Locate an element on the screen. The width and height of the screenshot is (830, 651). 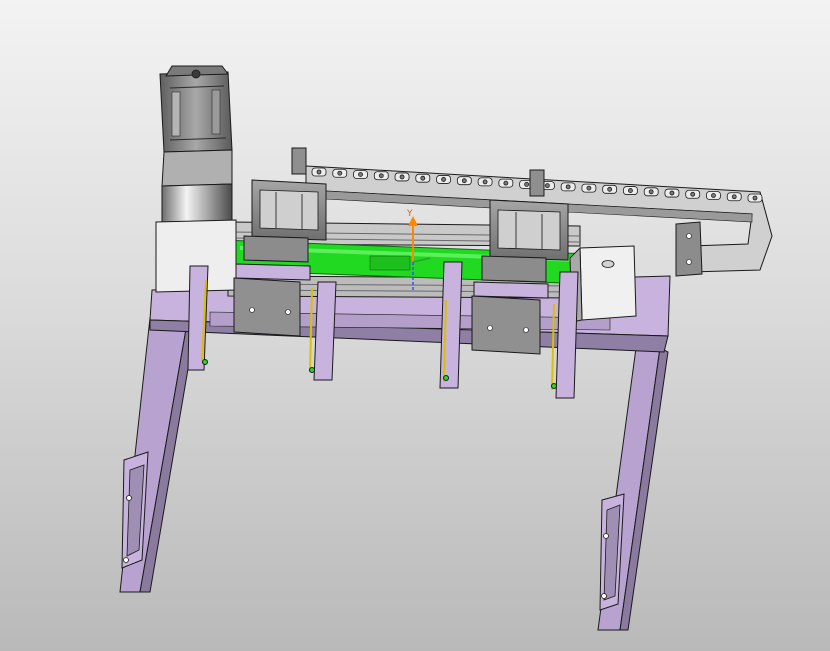
stepper-motor is located at coordinates (196, 179).